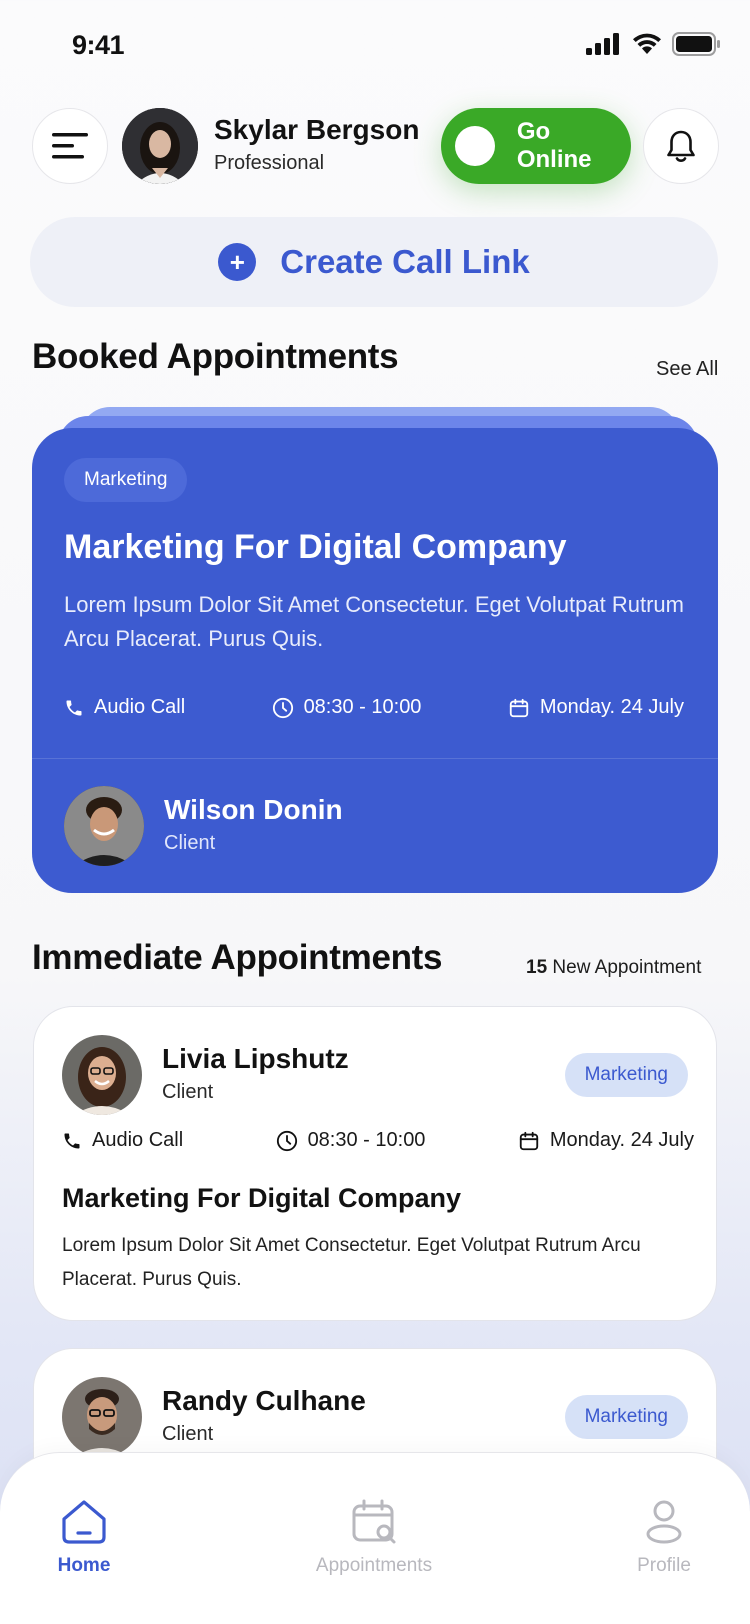 The image size is (750, 1624). Describe the element at coordinates (264, 1400) in the screenshot. I see `client-name: Randy Culhane` at that location.